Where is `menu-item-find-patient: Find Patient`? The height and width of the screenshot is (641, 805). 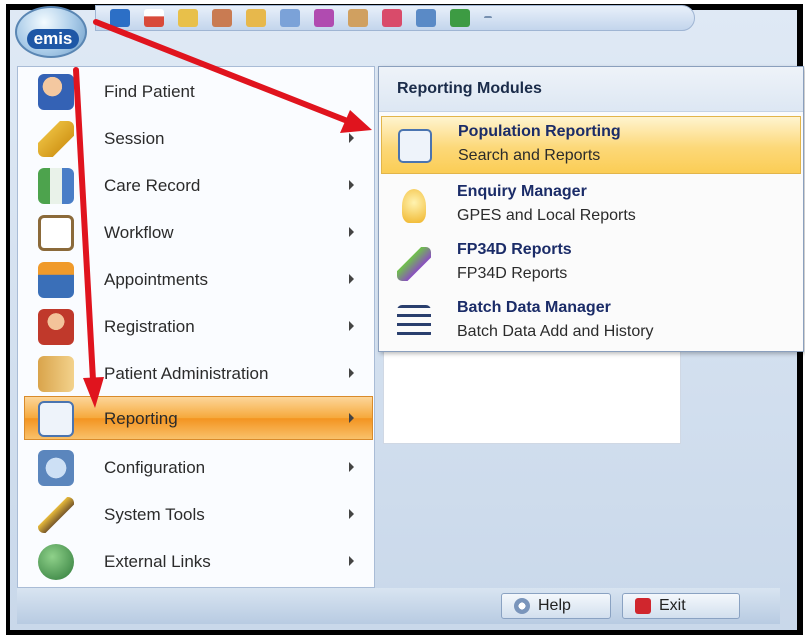 menu-item-find-patient: Find Patient is located at coordinates (196, 92).